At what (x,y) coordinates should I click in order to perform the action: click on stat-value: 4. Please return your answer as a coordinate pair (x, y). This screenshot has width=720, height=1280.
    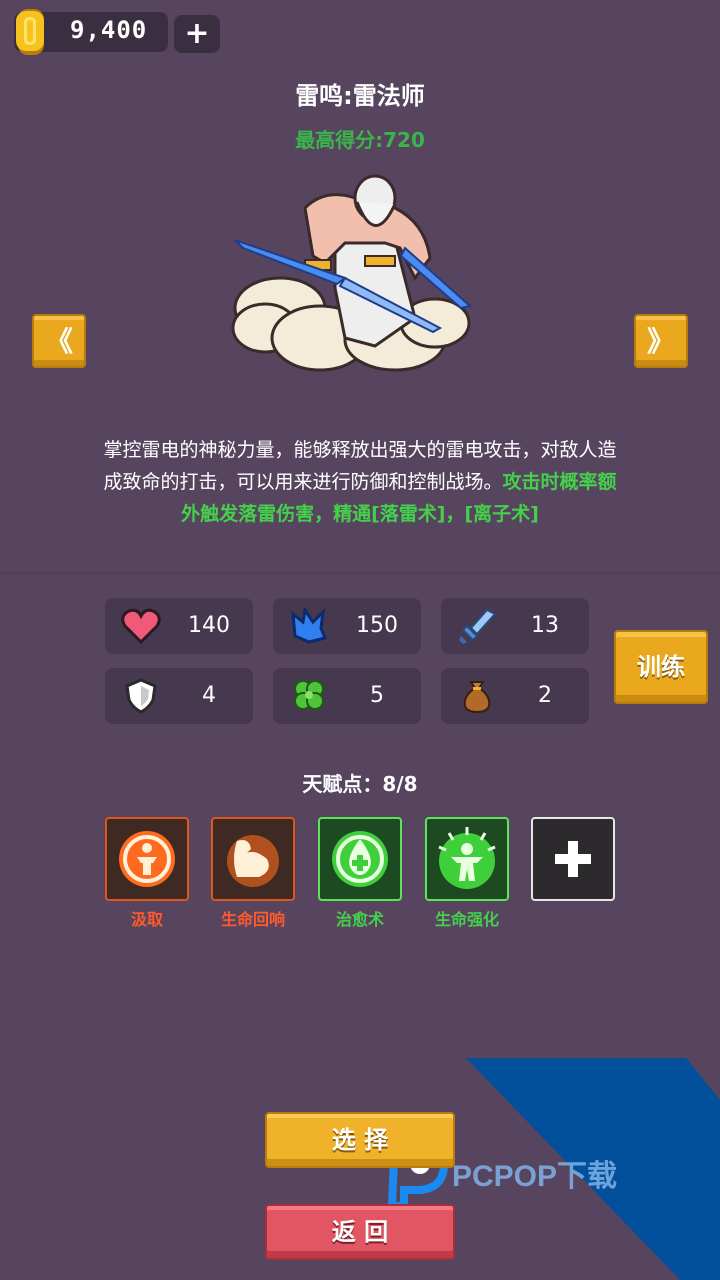
    Looking at the image, I should click on (209, 695).